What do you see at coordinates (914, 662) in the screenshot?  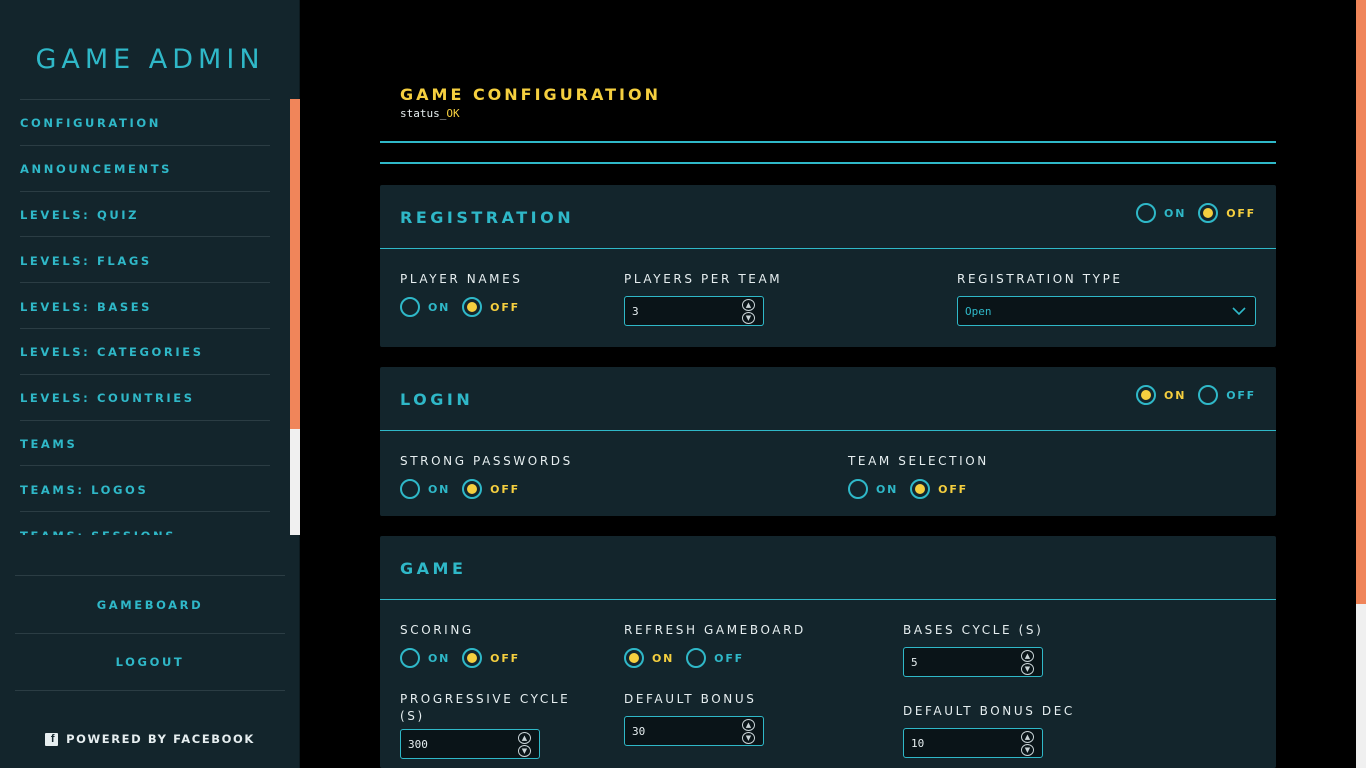 I see `input-value: 5` at bounding box center [914, 662].